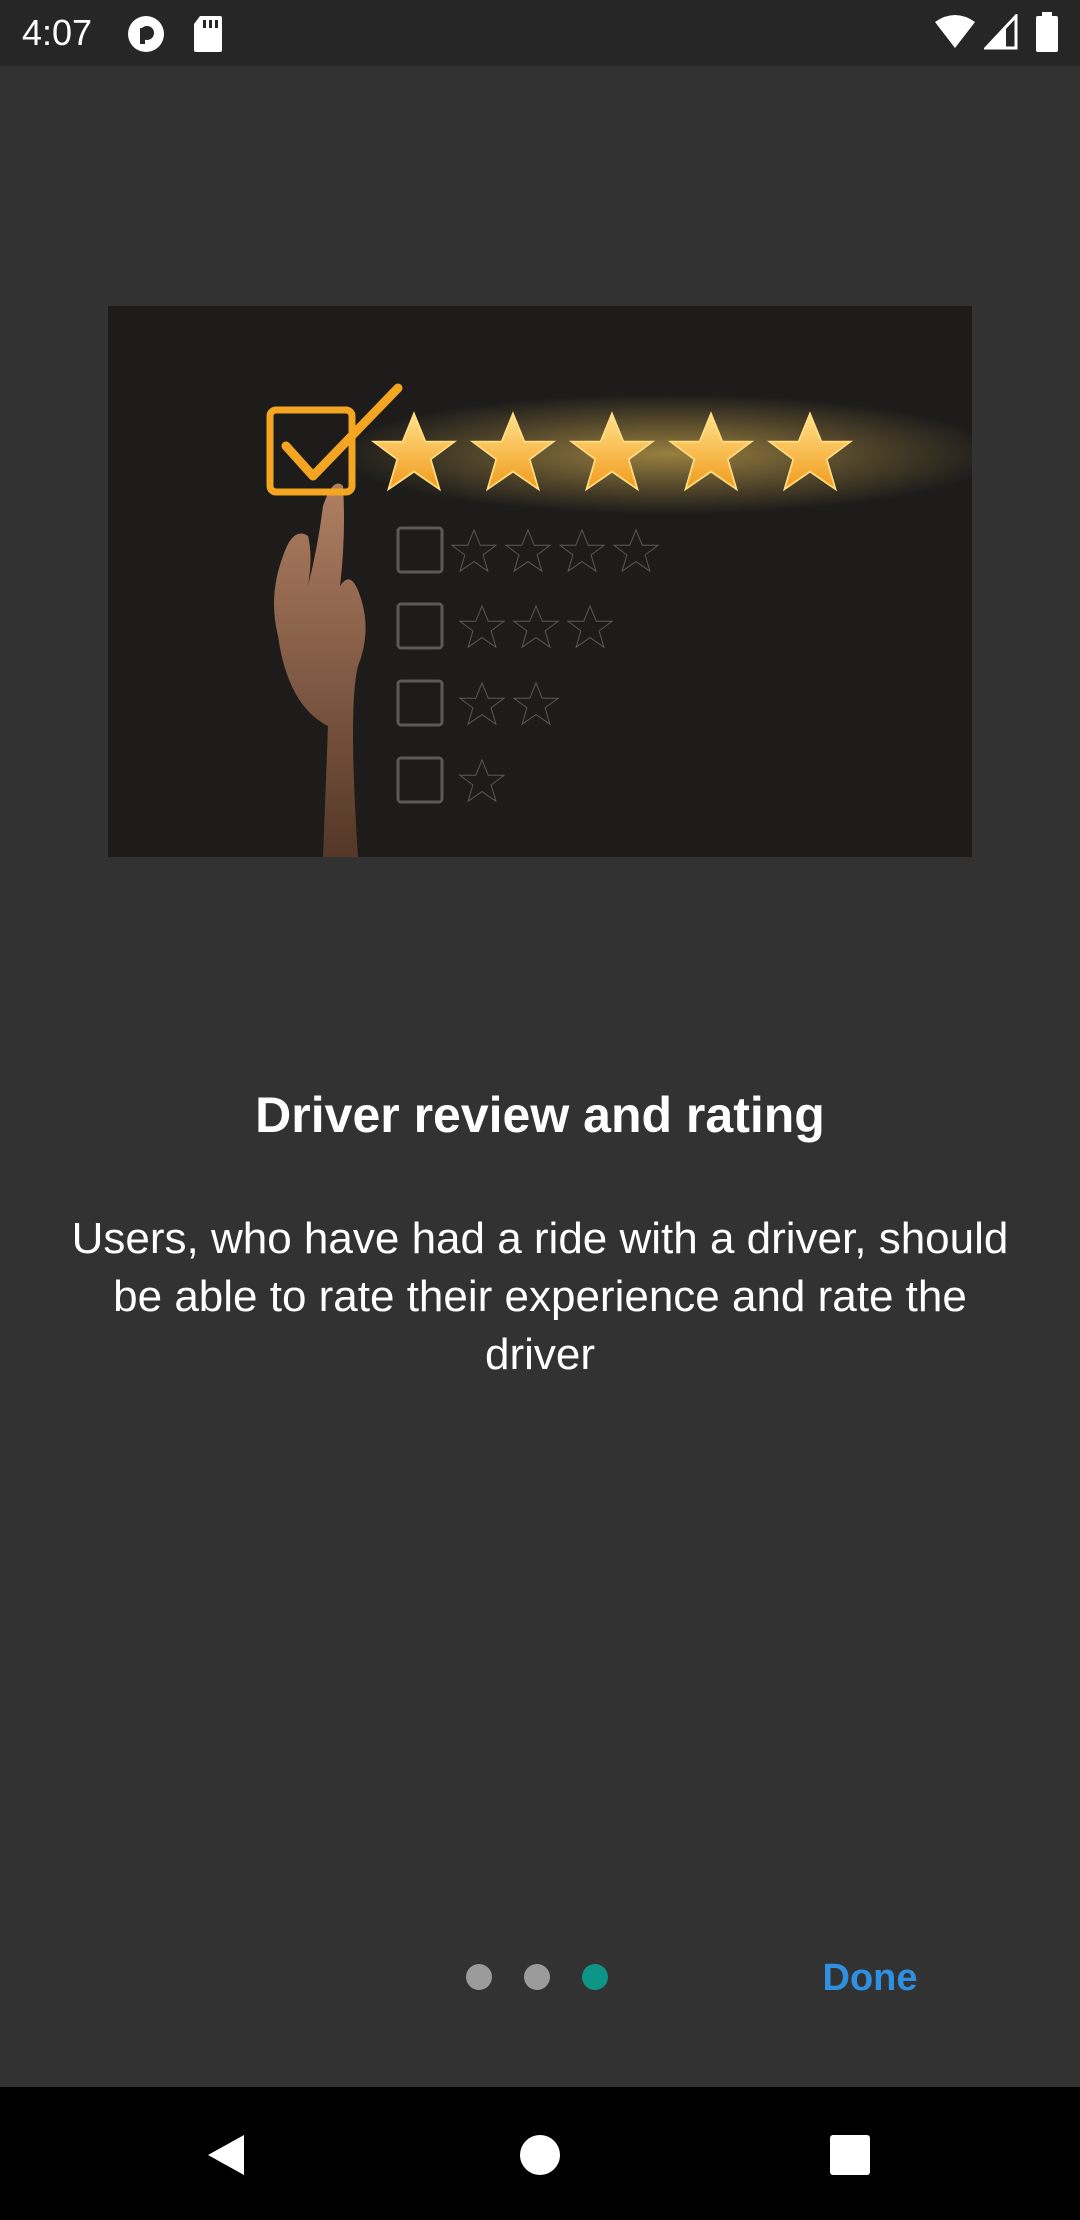 This screenshot has height=2220, width=1080. What do you see at coordinates (146, 36) in the screenshot?
I see `pocketcasts-icon` at bounding box center [146, 36].